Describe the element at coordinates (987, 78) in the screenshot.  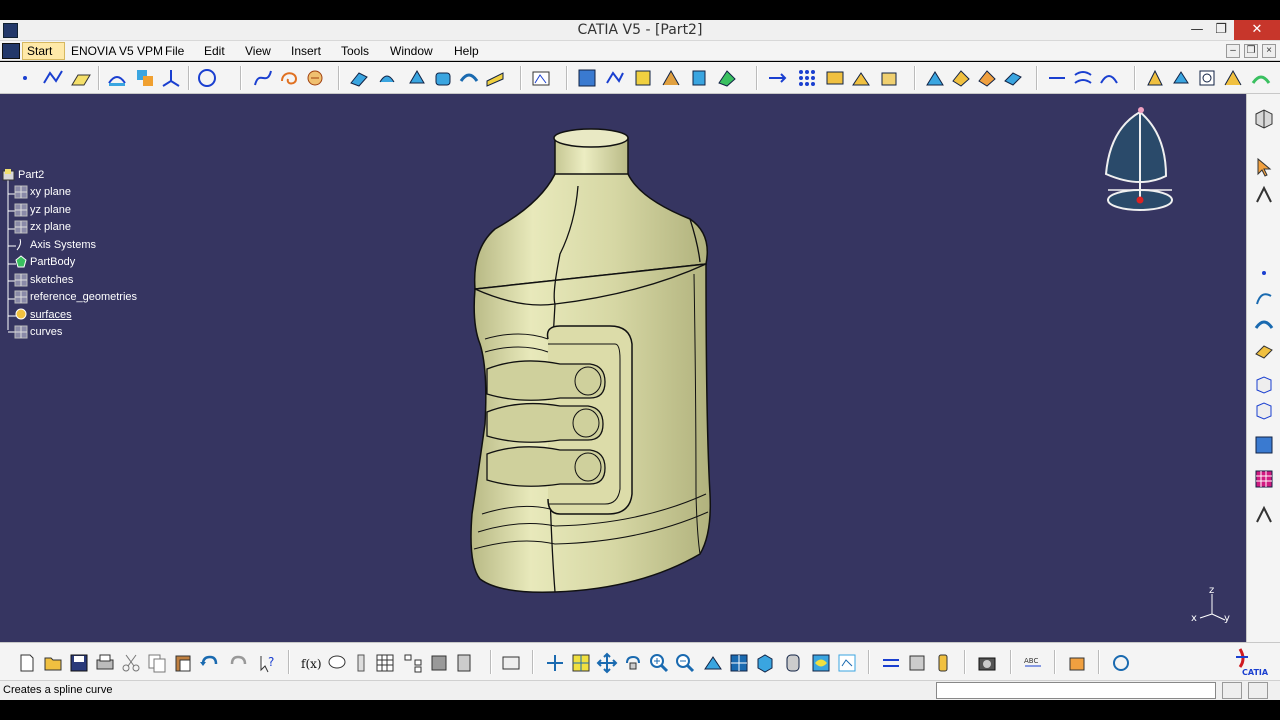
I see `variable-fillet-icon` at that location.